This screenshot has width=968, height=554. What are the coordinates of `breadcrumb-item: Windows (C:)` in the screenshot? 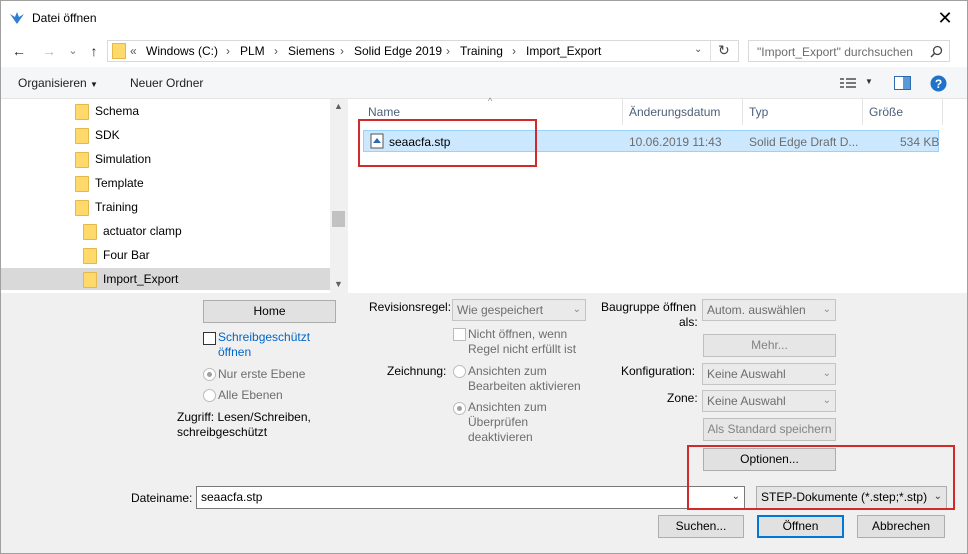 It's located at (182, 51).